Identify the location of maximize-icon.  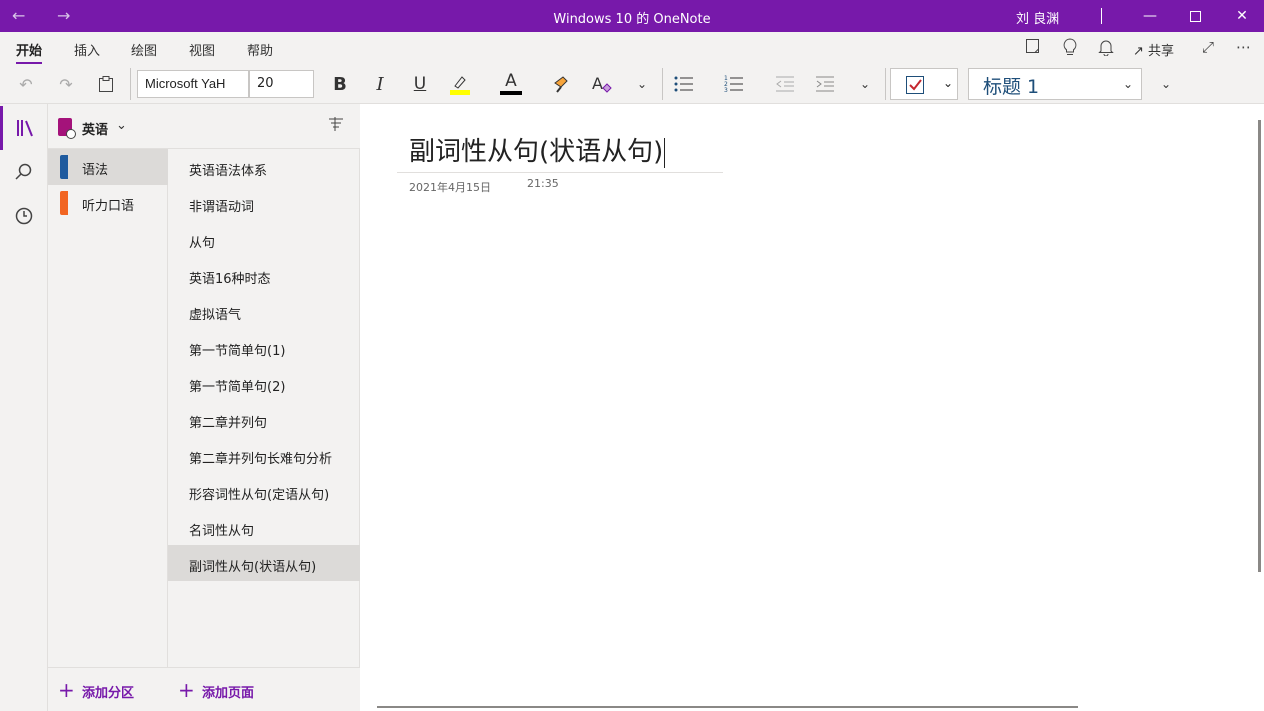
(1195, 16).